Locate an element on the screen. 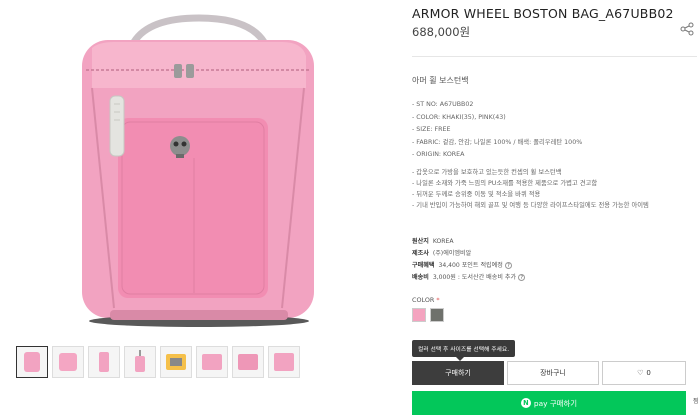 The image size is (700, 420). shipping-value: 3,000원 : 도서산간 배송비 추가 is located at coordinates (474, 277).